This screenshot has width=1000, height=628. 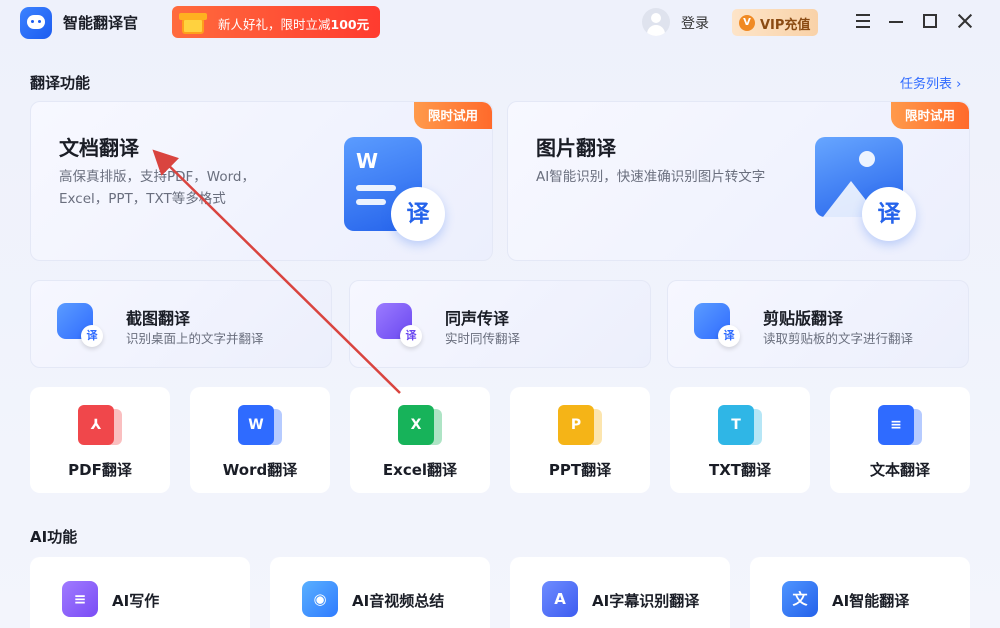 What do you see at coordinates (871, 601) in the screenshot?
I see `card-label: AI智能翻译` at bounding box center [871, 601].